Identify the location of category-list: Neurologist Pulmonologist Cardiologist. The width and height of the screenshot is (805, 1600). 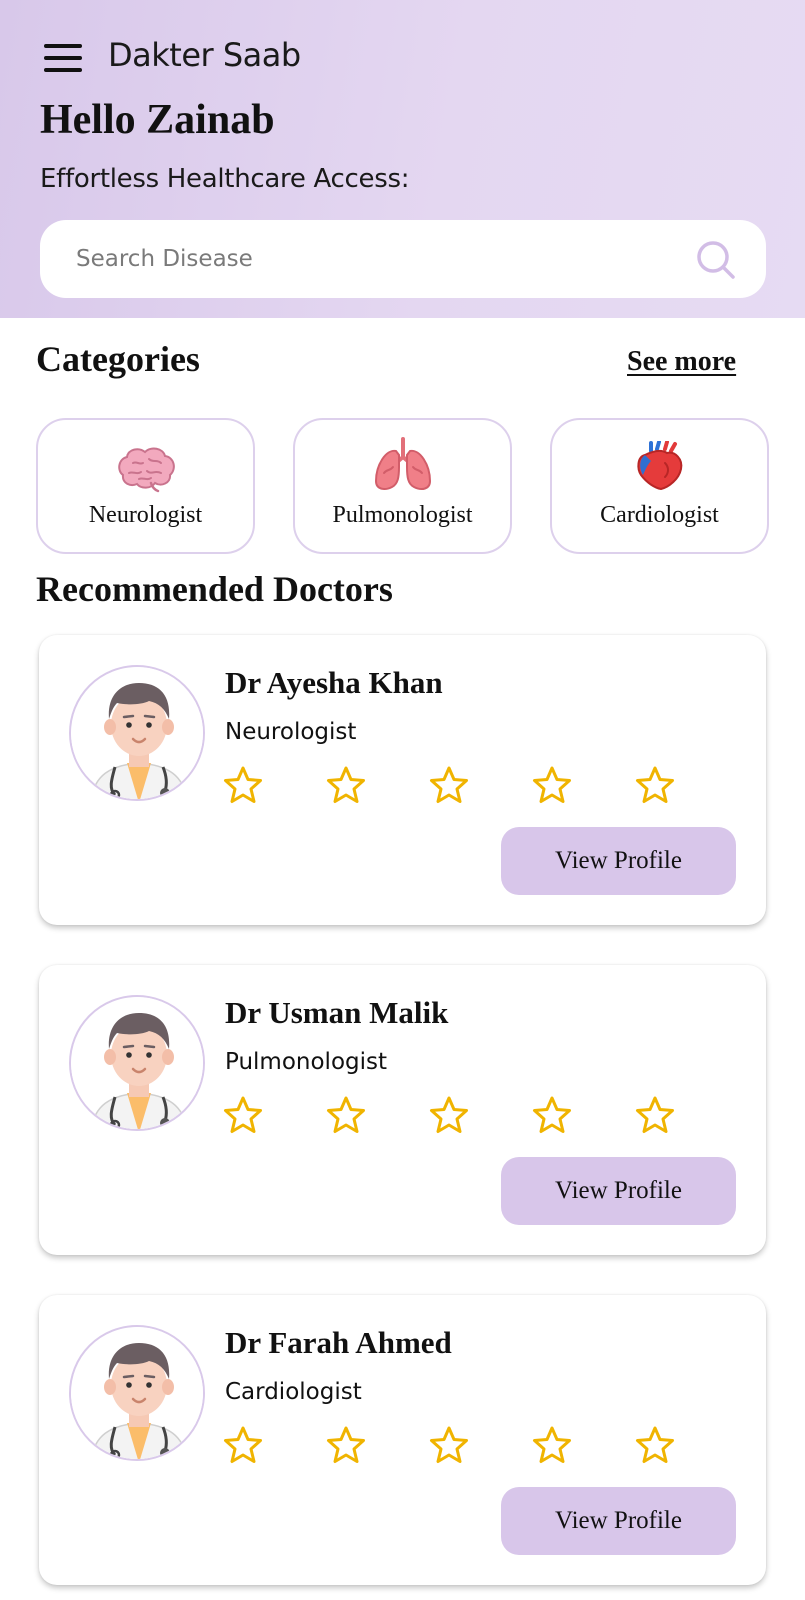
(403, 486).